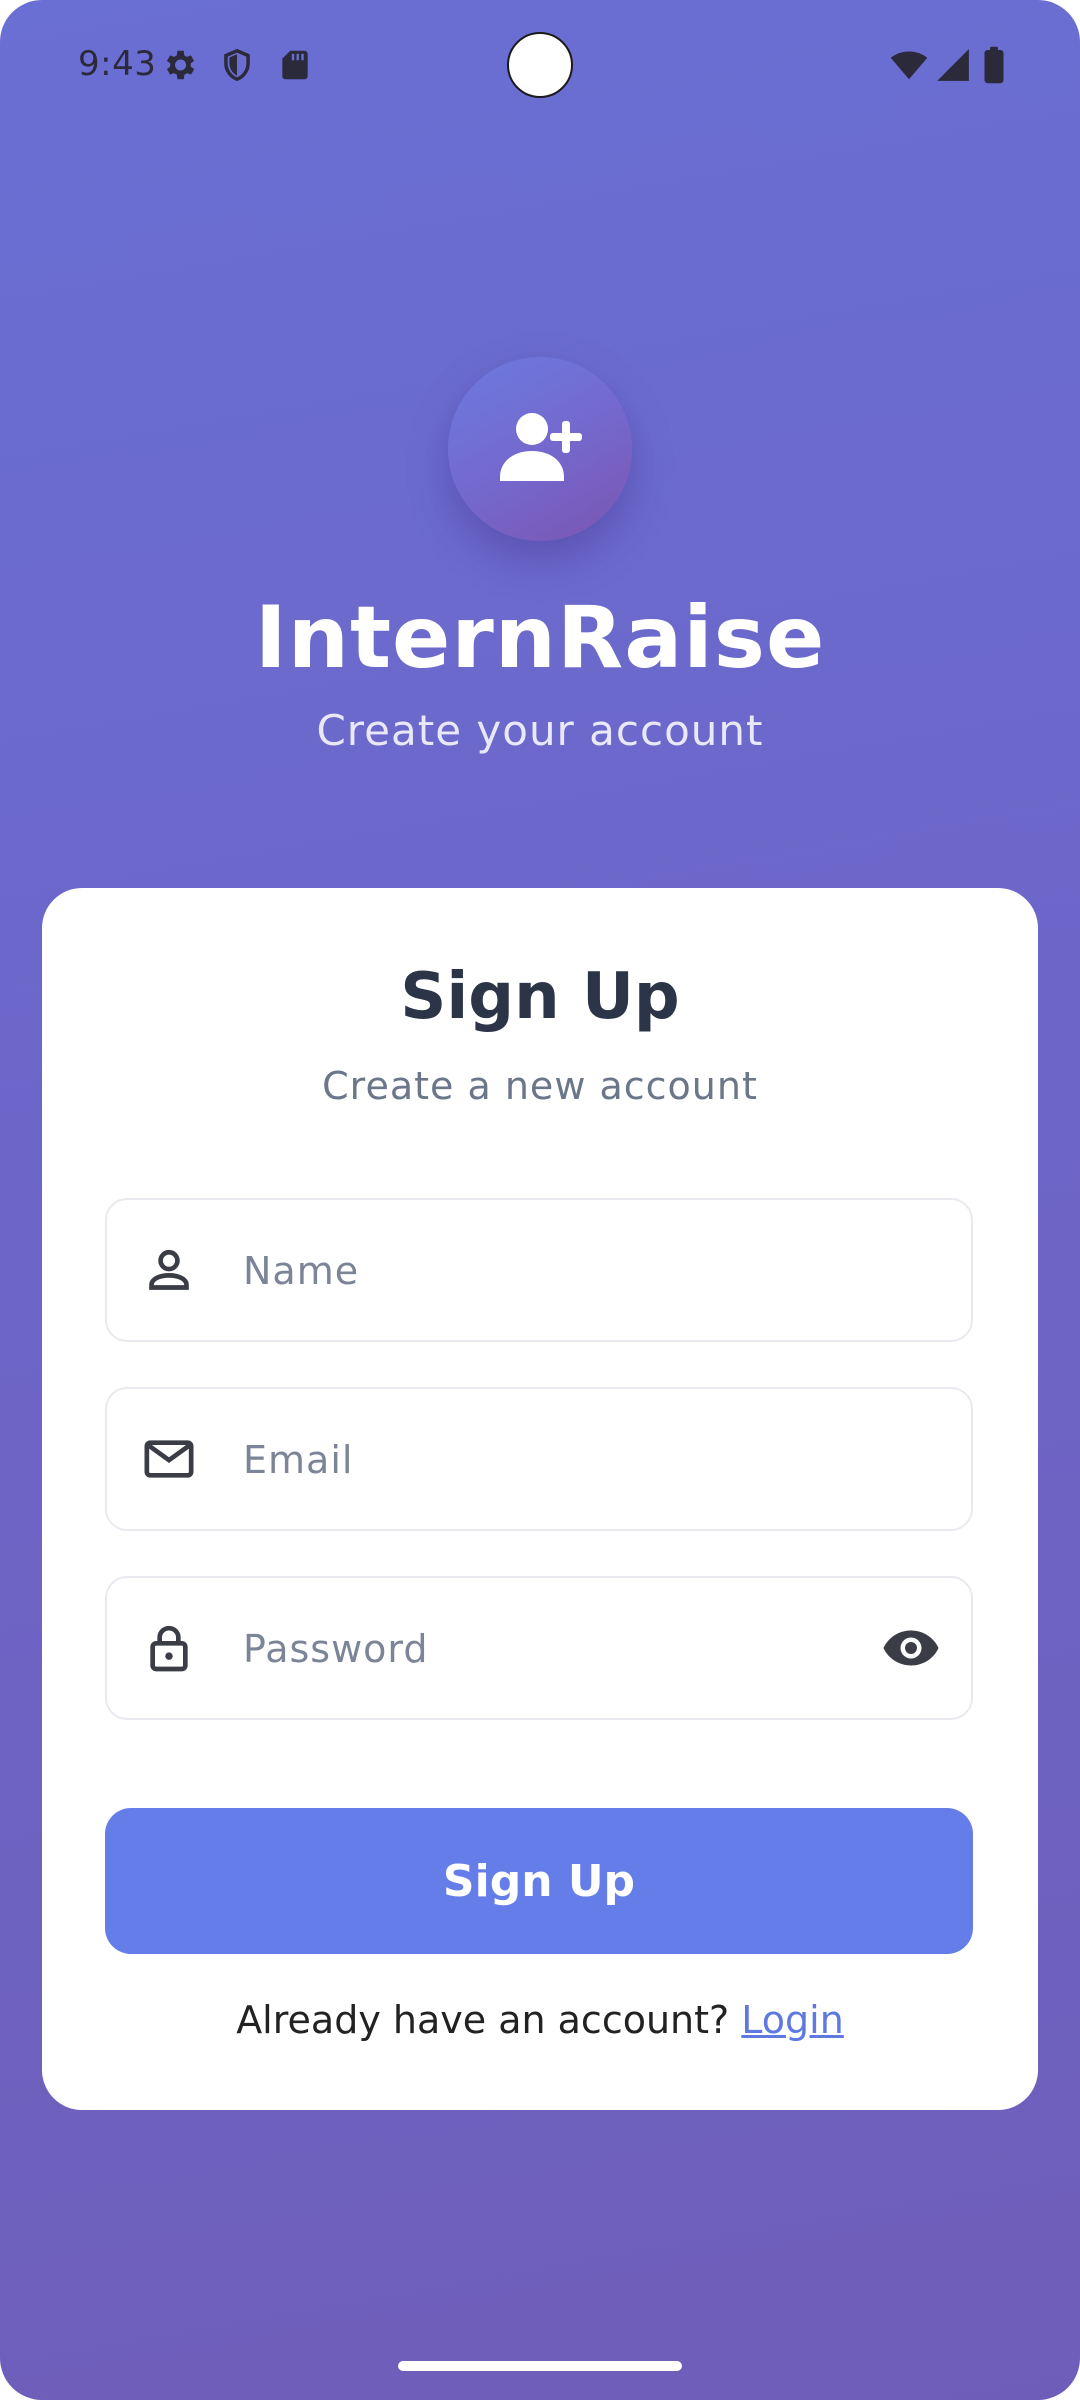  Describe the element at coordinates (539, 1881) in the screenshot. I see `signup-button: Sign Up` at that location.